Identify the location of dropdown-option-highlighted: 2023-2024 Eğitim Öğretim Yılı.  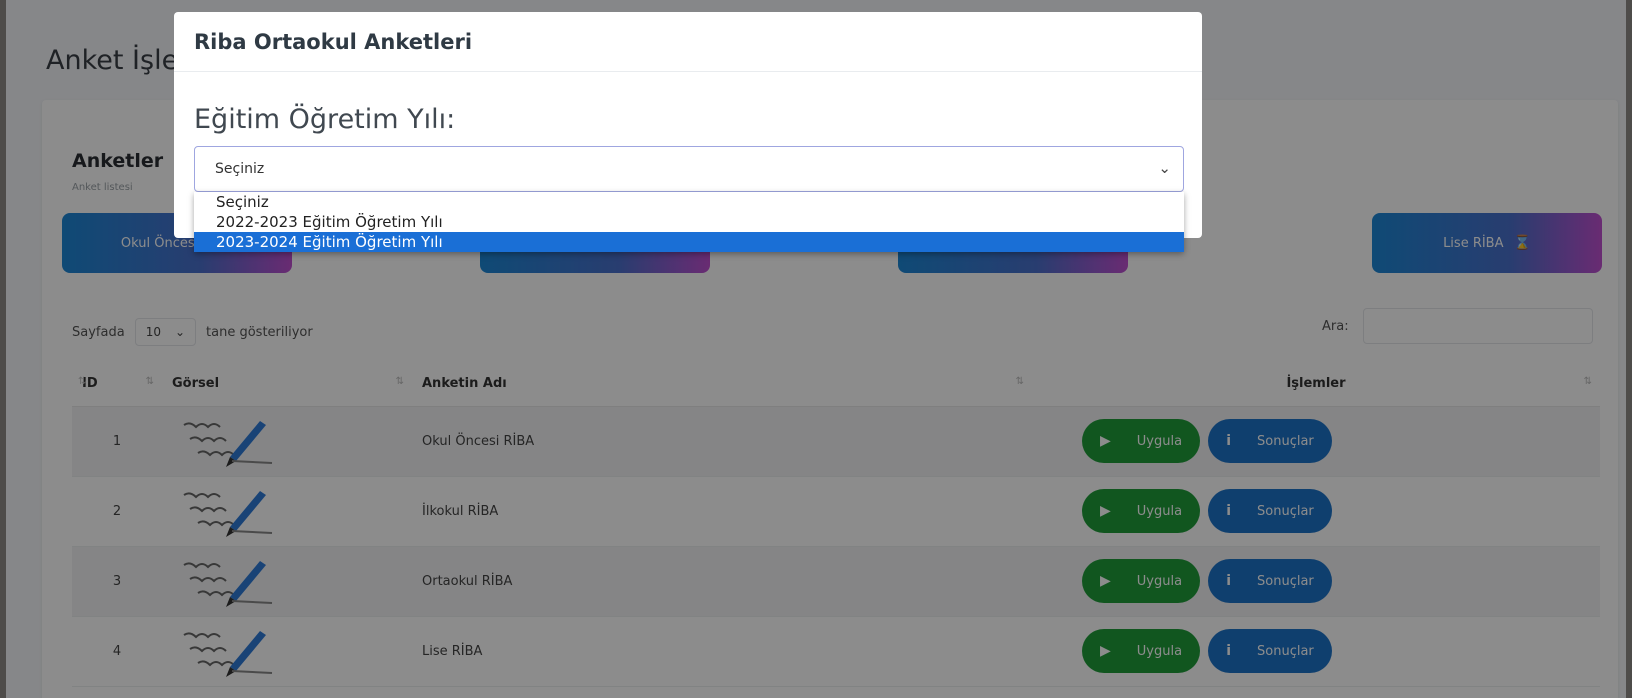
(689, 242).